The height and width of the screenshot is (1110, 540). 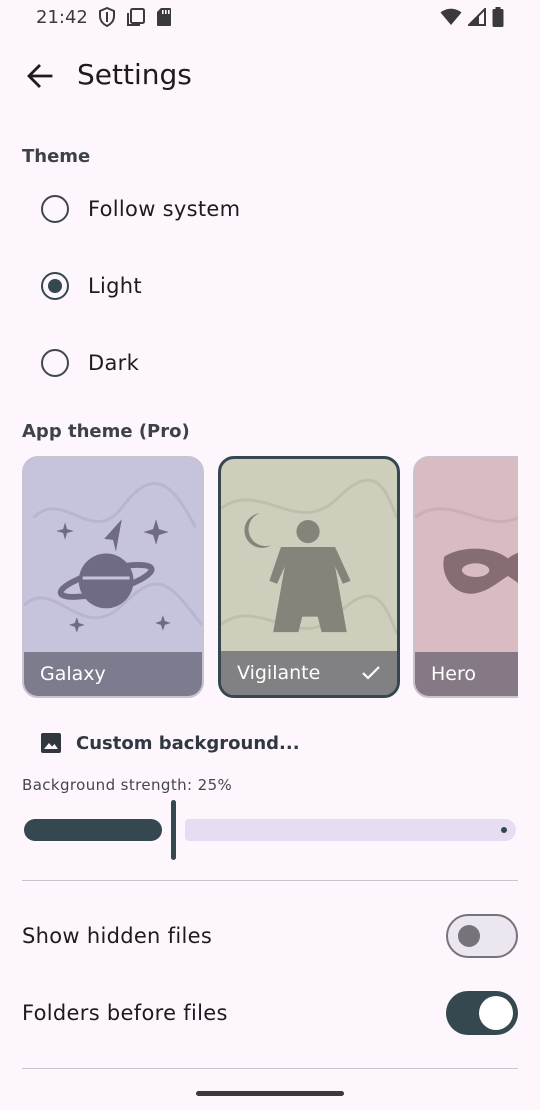 I want to click on theme-name: Vigilante, so click(x=279, y=673).